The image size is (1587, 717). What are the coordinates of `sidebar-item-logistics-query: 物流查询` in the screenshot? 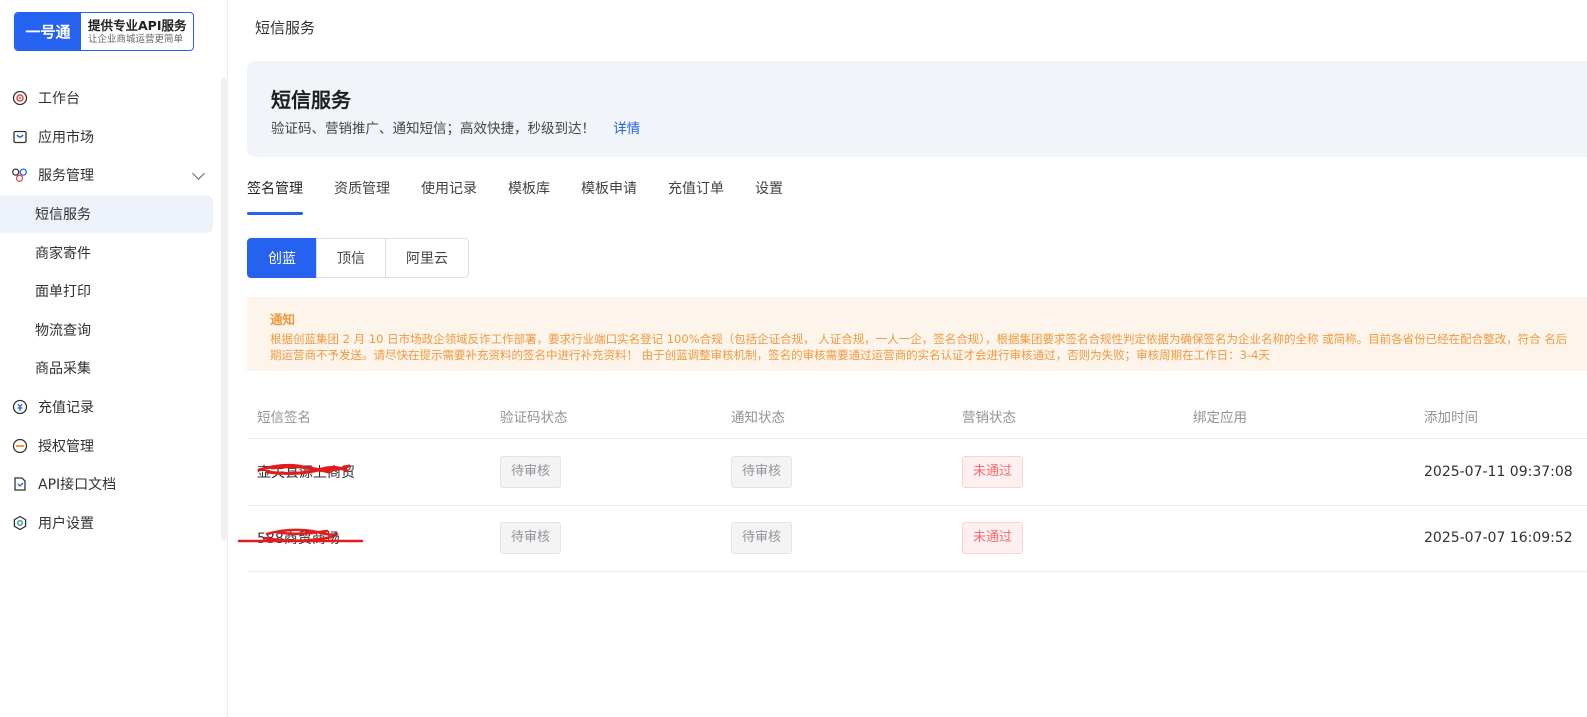 It's located at (106, 330).